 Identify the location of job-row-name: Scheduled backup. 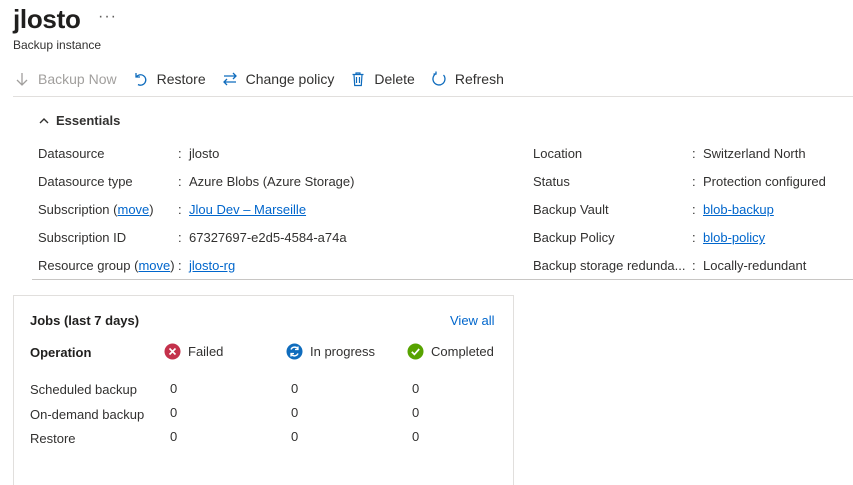
(83, 389).